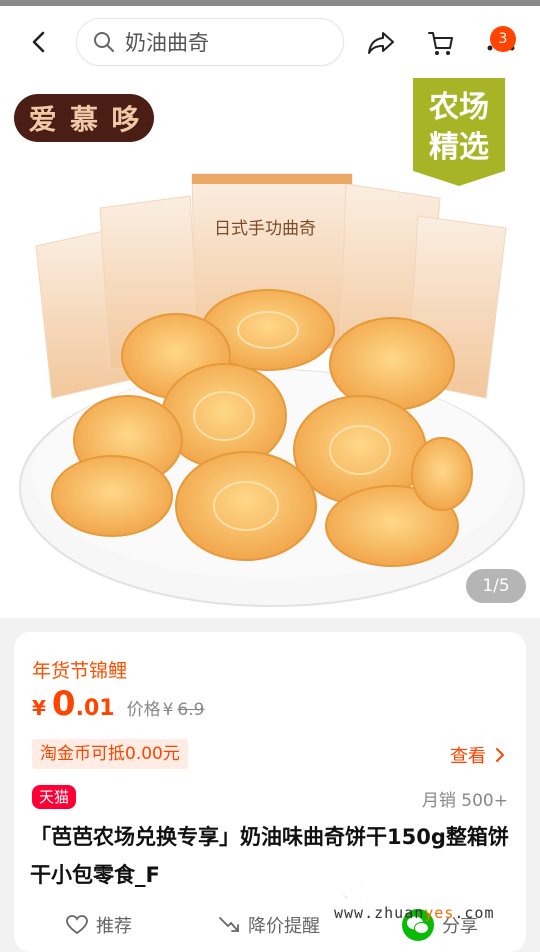 The image size is (540, 952). Describe the element at coordinates (503, 39) in the screenshot. I see `cart-count-badge: 3` at that location.